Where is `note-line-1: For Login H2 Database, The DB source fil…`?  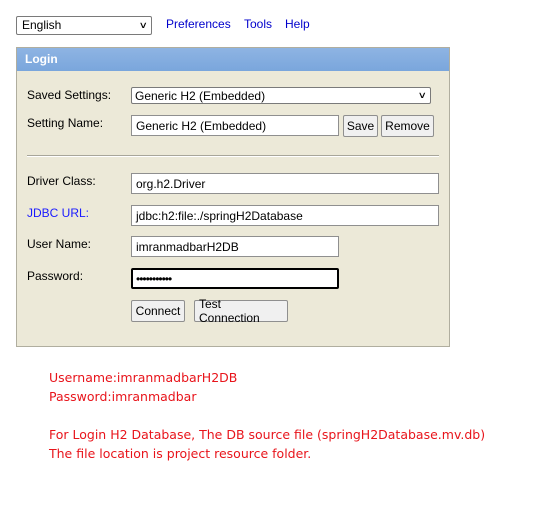 note-line-1: For Login H2 Database, The DB source fil… is located at coordinates (267, 434).